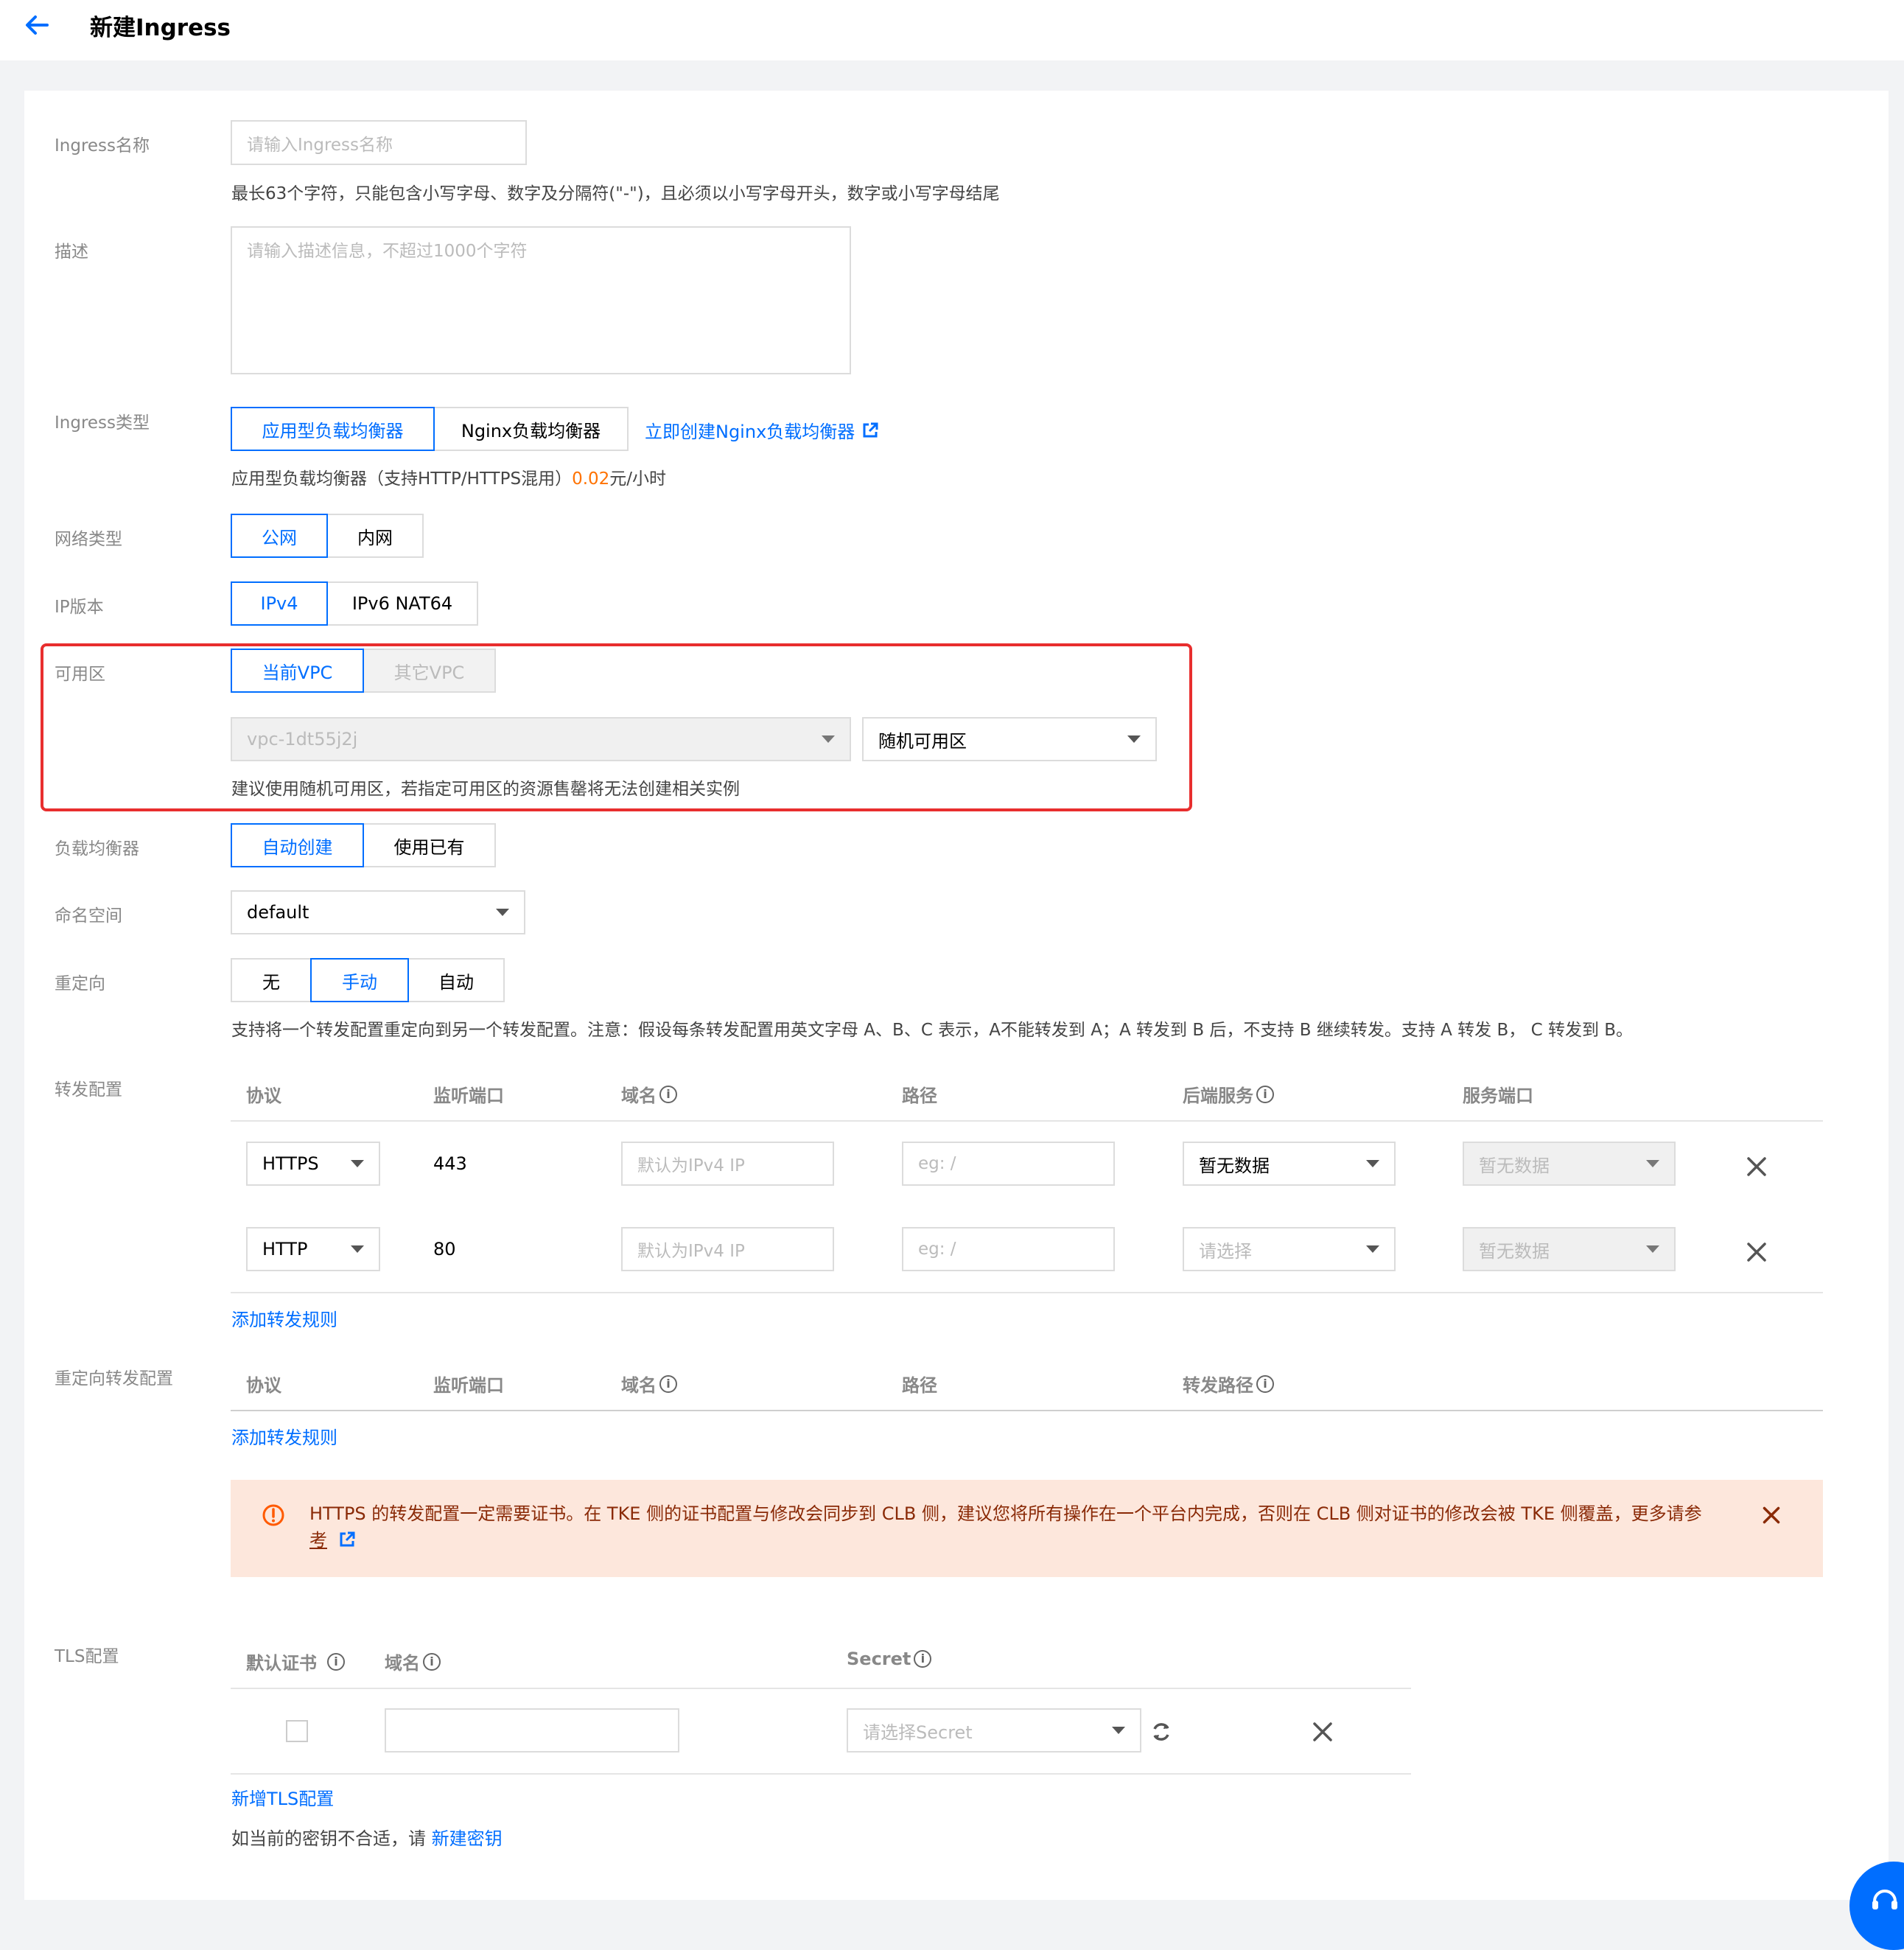 The width and height of the screenshot is (1904, 1950). What do you see at coordinates (88, 539) in the screenshot?
I see `network-type-label: 网络类型` at bounding box center [88, 539].